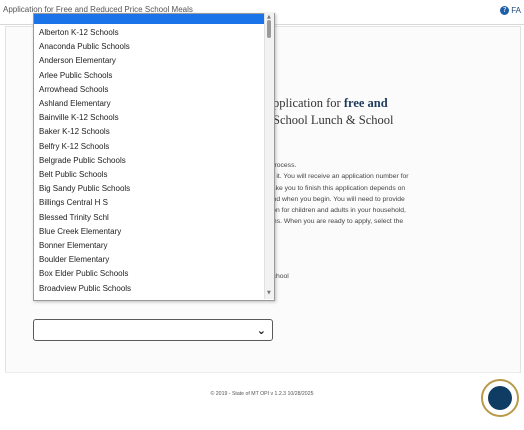 This screenshot has height=430, width=524. What do you see at coordinates (73, 89) in the screenshot?
I see `dropdown-option: Arrowhead Schools` at bounding box center [73, 89].